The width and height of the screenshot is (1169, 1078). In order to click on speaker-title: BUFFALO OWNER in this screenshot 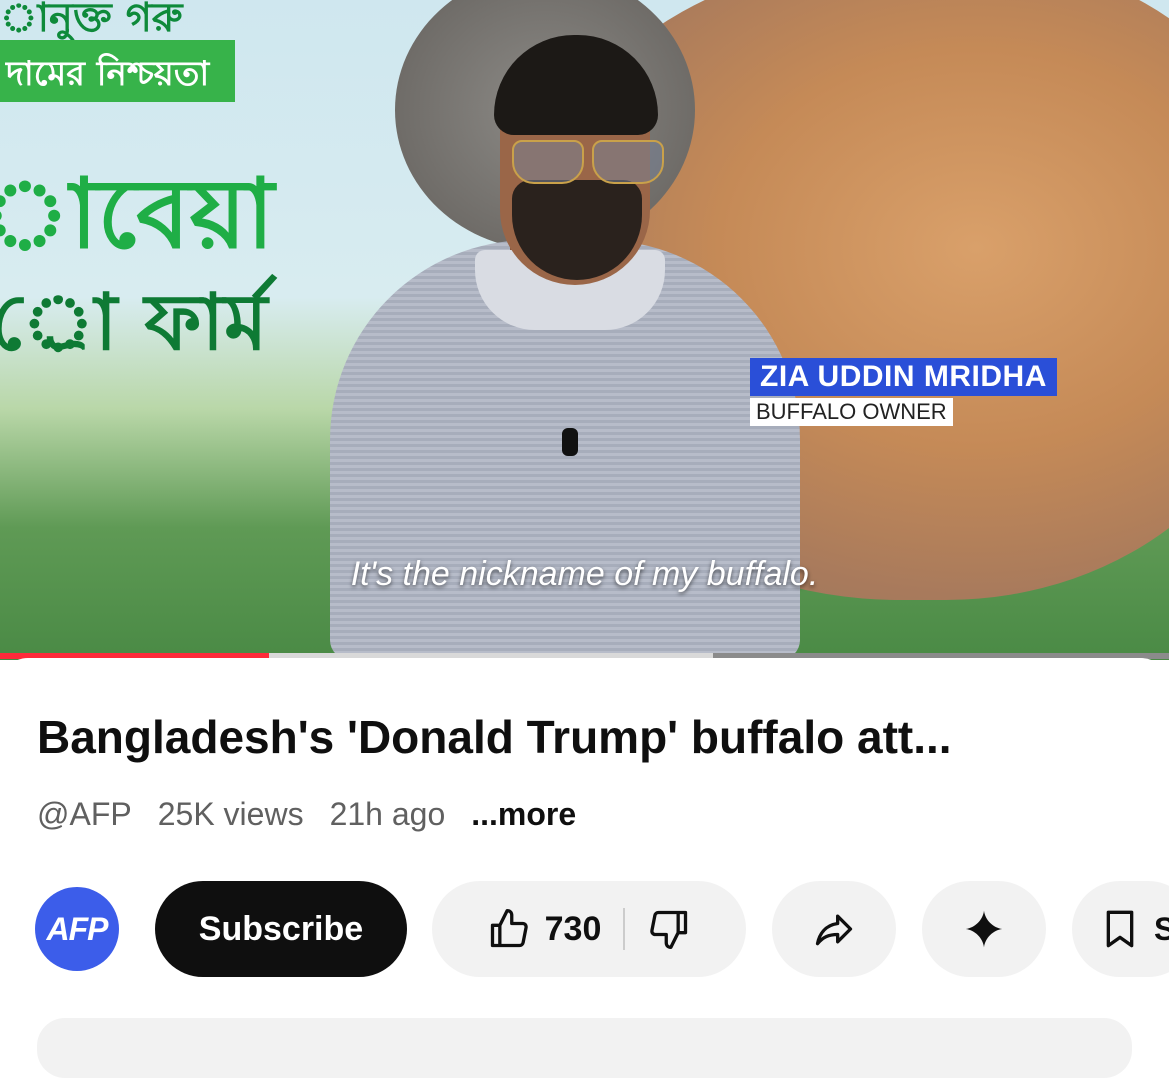, I will do `click(851, 412)`.